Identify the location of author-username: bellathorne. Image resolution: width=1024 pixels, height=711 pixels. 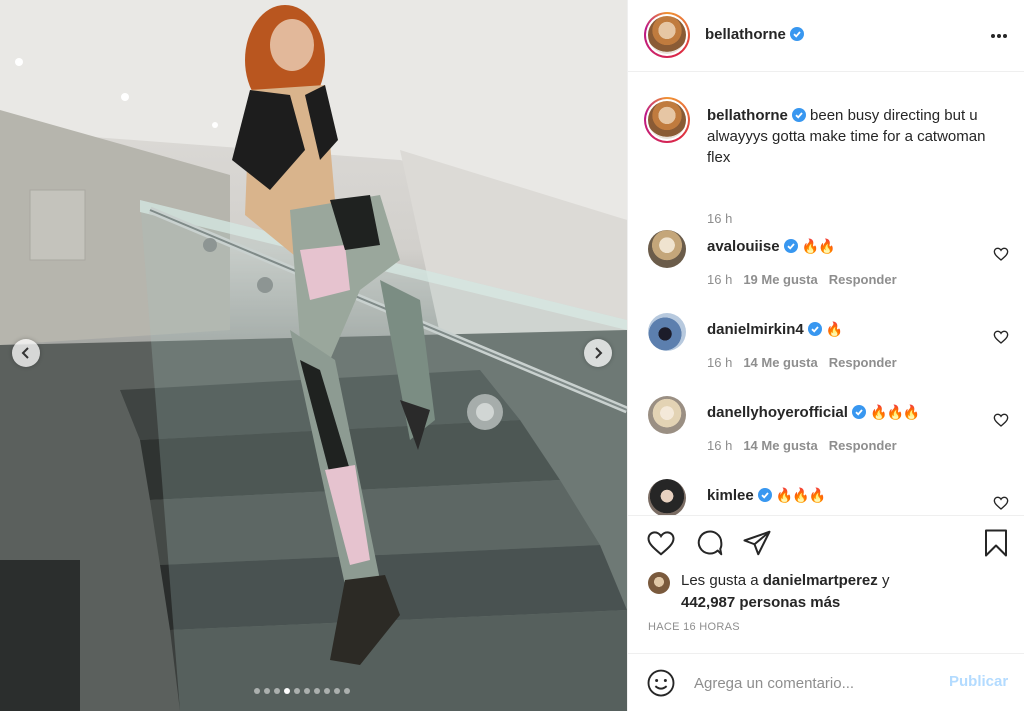
(745, 34).